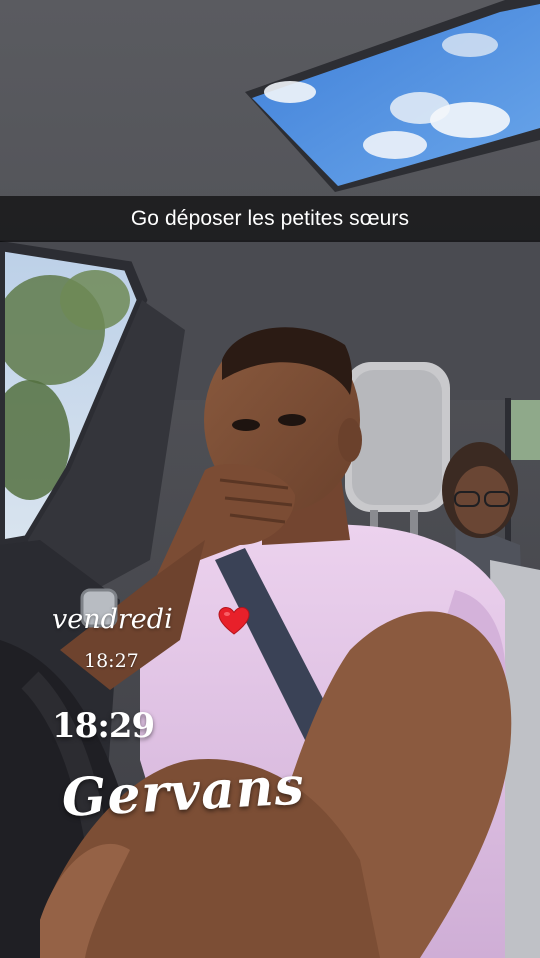  I want to click on name-sticker: Gervans, so click(183, 792).